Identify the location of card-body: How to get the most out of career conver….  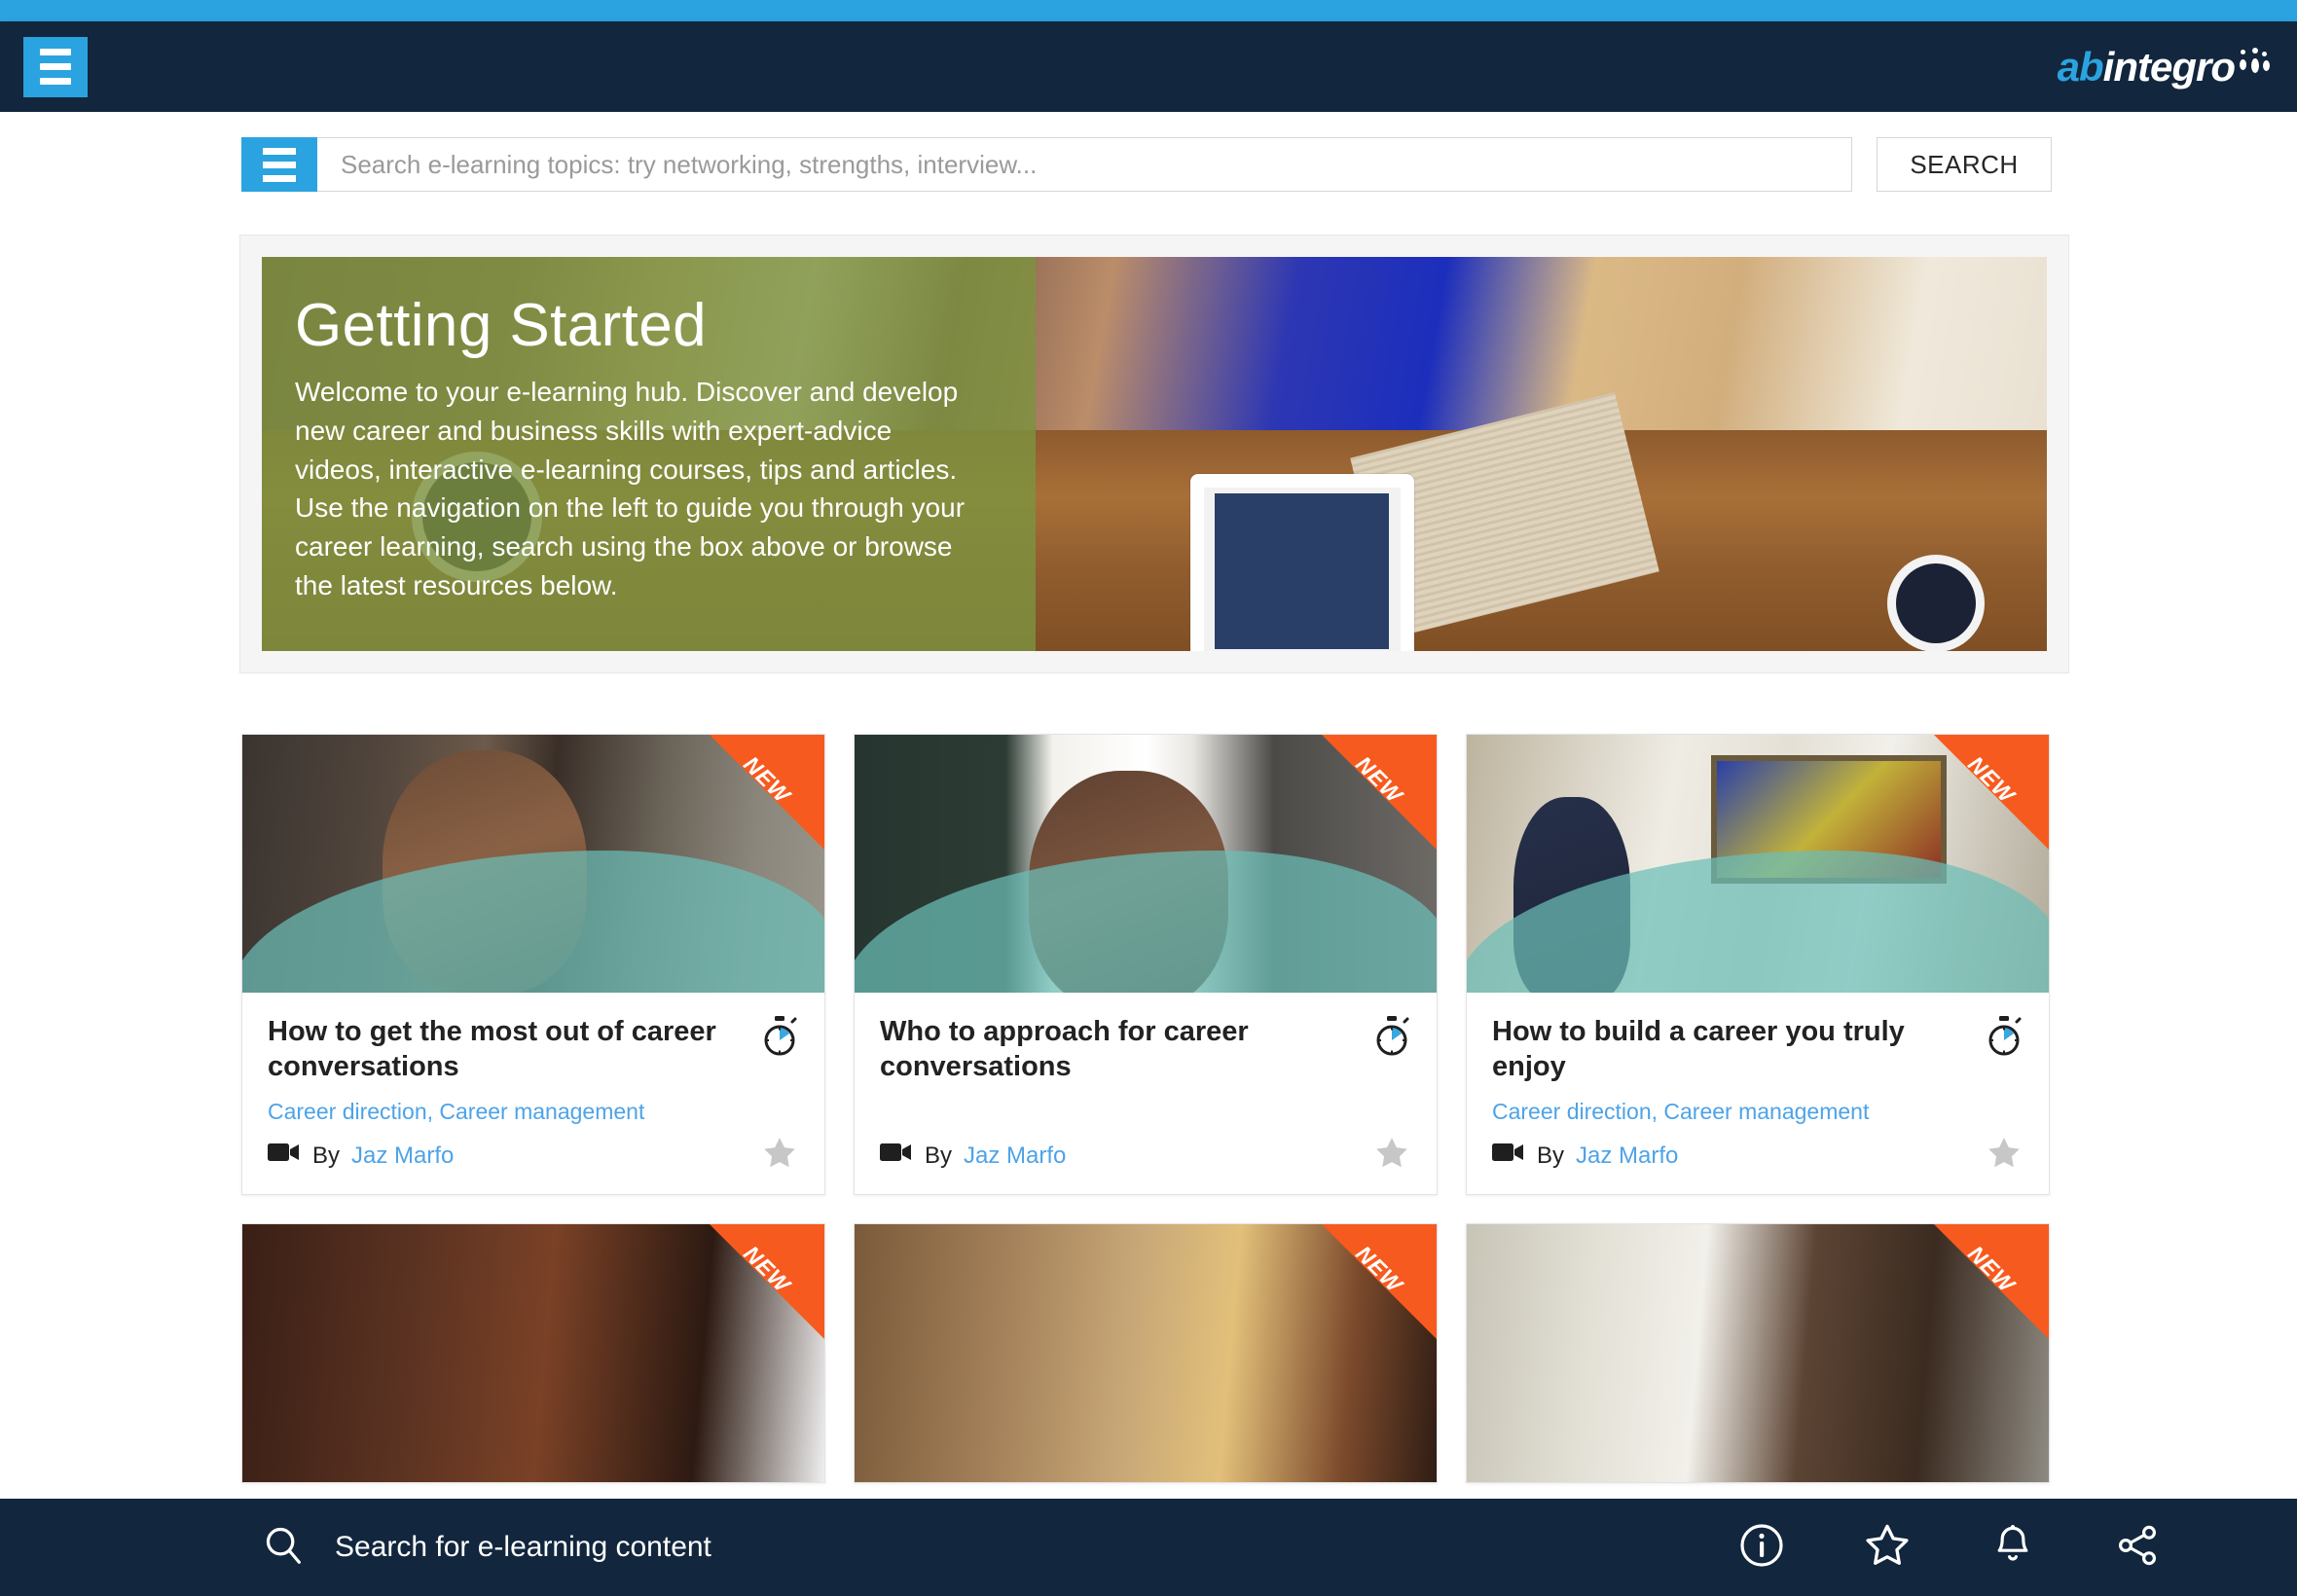
(533, 1093).